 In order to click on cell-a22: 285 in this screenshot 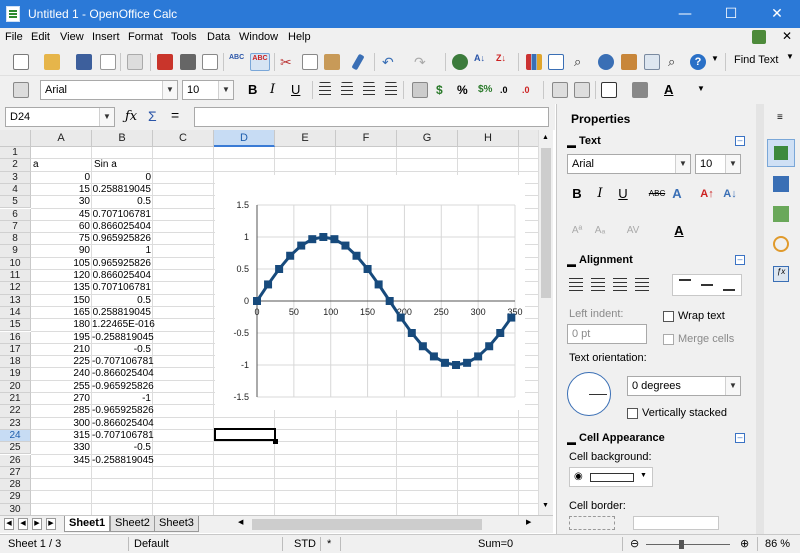, I will do `click(61, 411)`.